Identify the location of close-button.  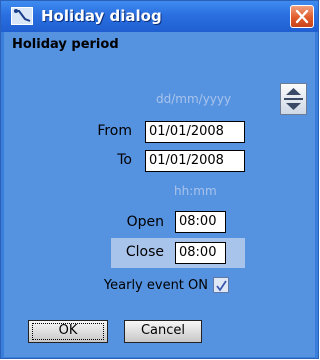
(302, 16).